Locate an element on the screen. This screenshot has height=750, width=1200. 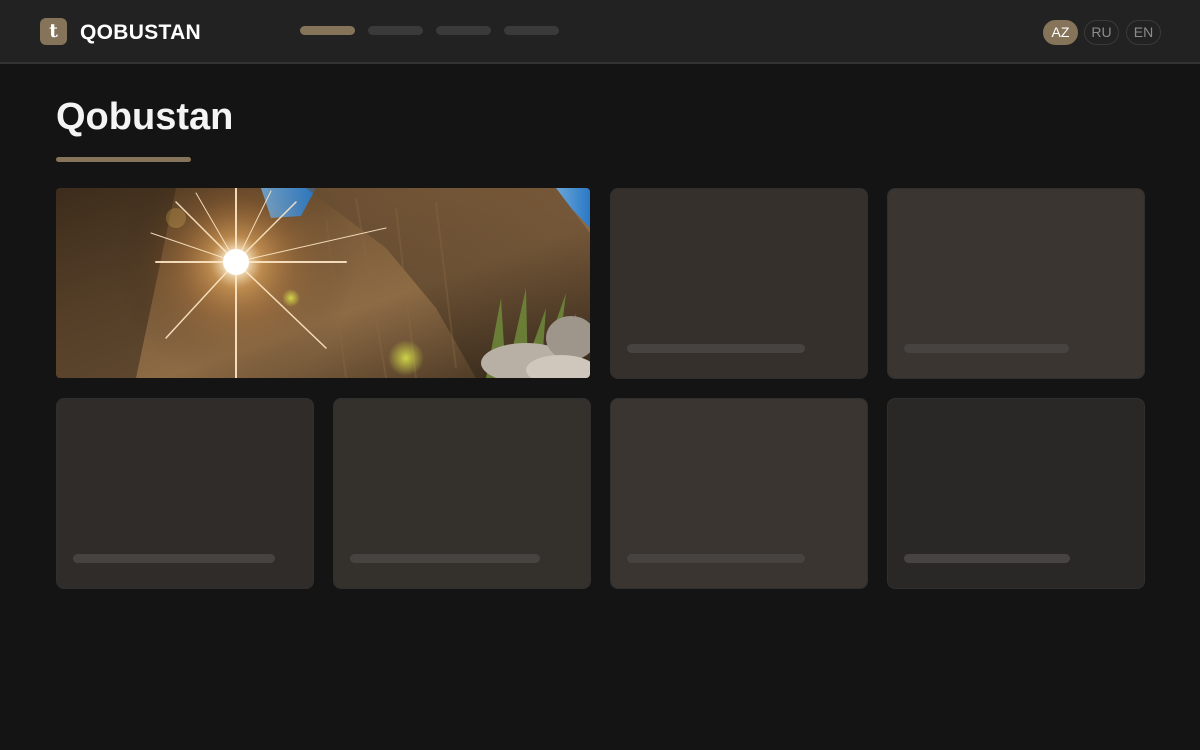
nav-item-3-skeleton is located at coordinates (463, 30).